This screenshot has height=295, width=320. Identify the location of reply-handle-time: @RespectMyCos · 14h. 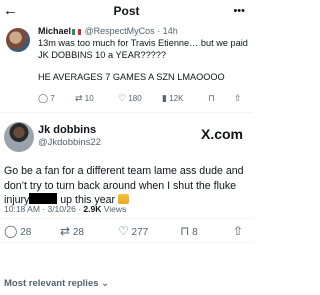
(131, 31).